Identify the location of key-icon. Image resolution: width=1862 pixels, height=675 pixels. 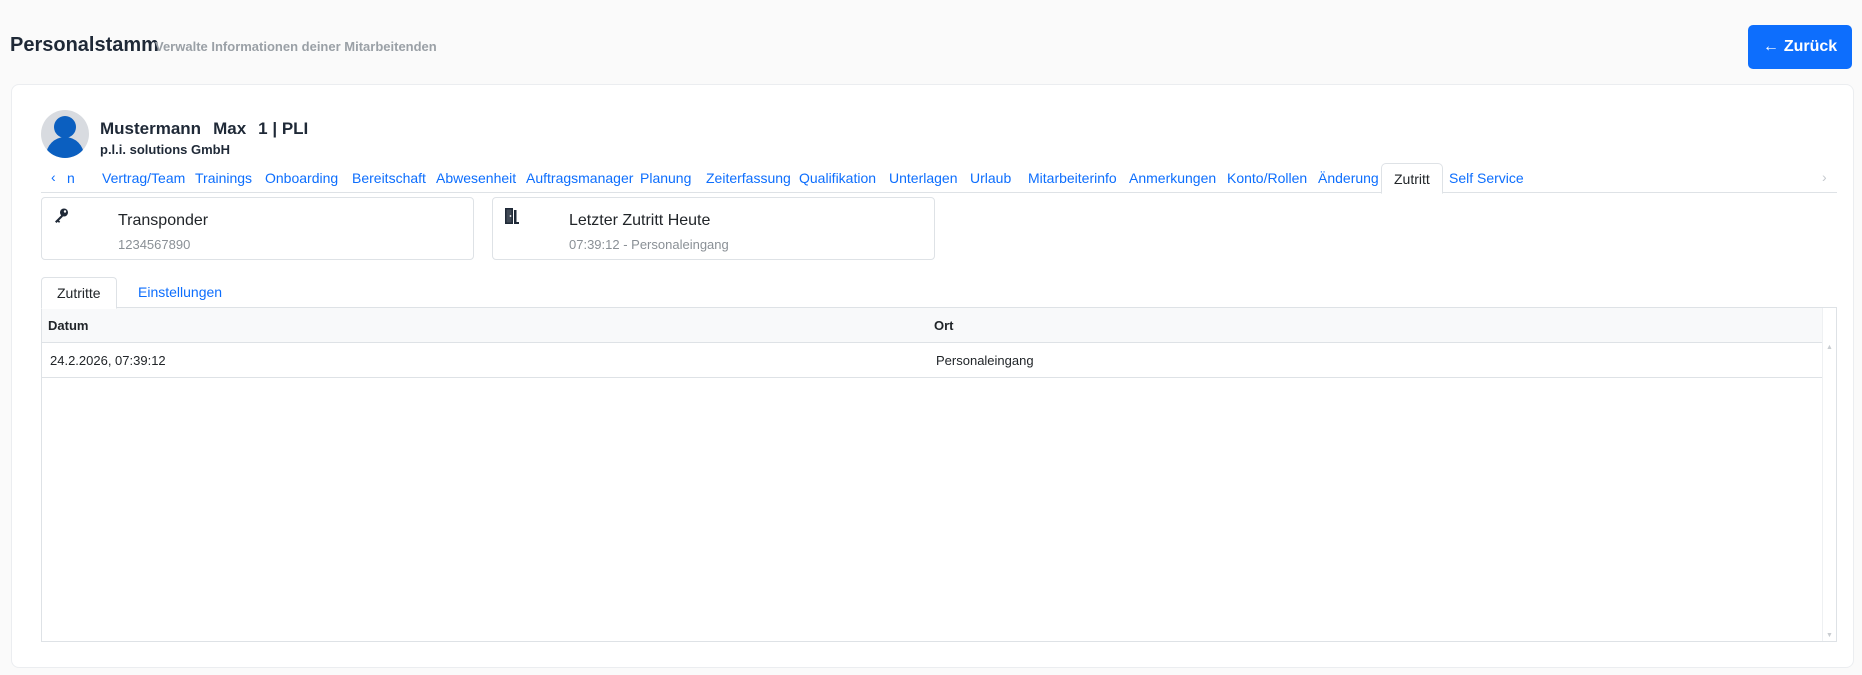
(61, 215).